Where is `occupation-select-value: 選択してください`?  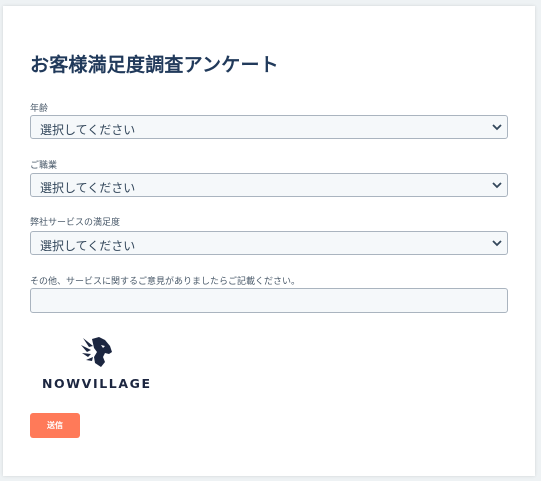 occupation-select-value: 選択してください is located at coordinates (88, 188).